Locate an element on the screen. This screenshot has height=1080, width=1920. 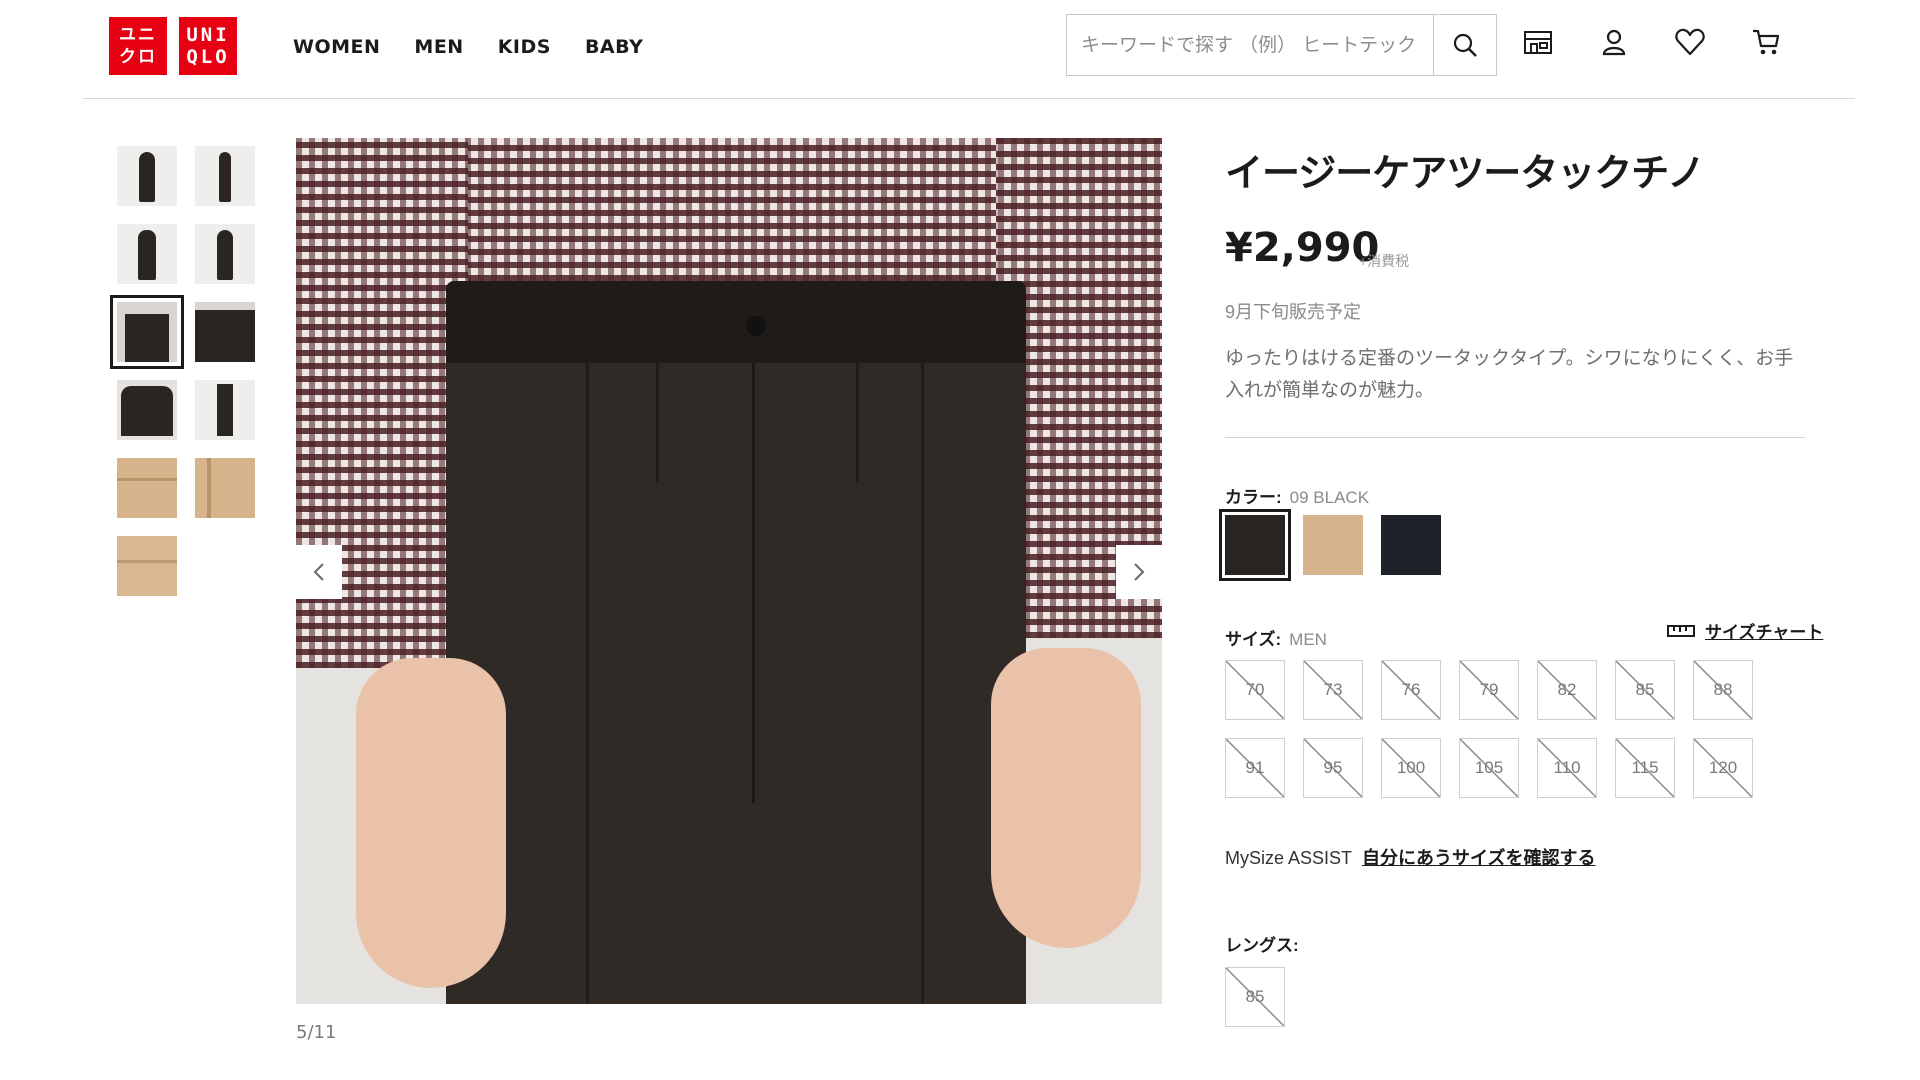
fly-line is located at coordinates (753, 583).